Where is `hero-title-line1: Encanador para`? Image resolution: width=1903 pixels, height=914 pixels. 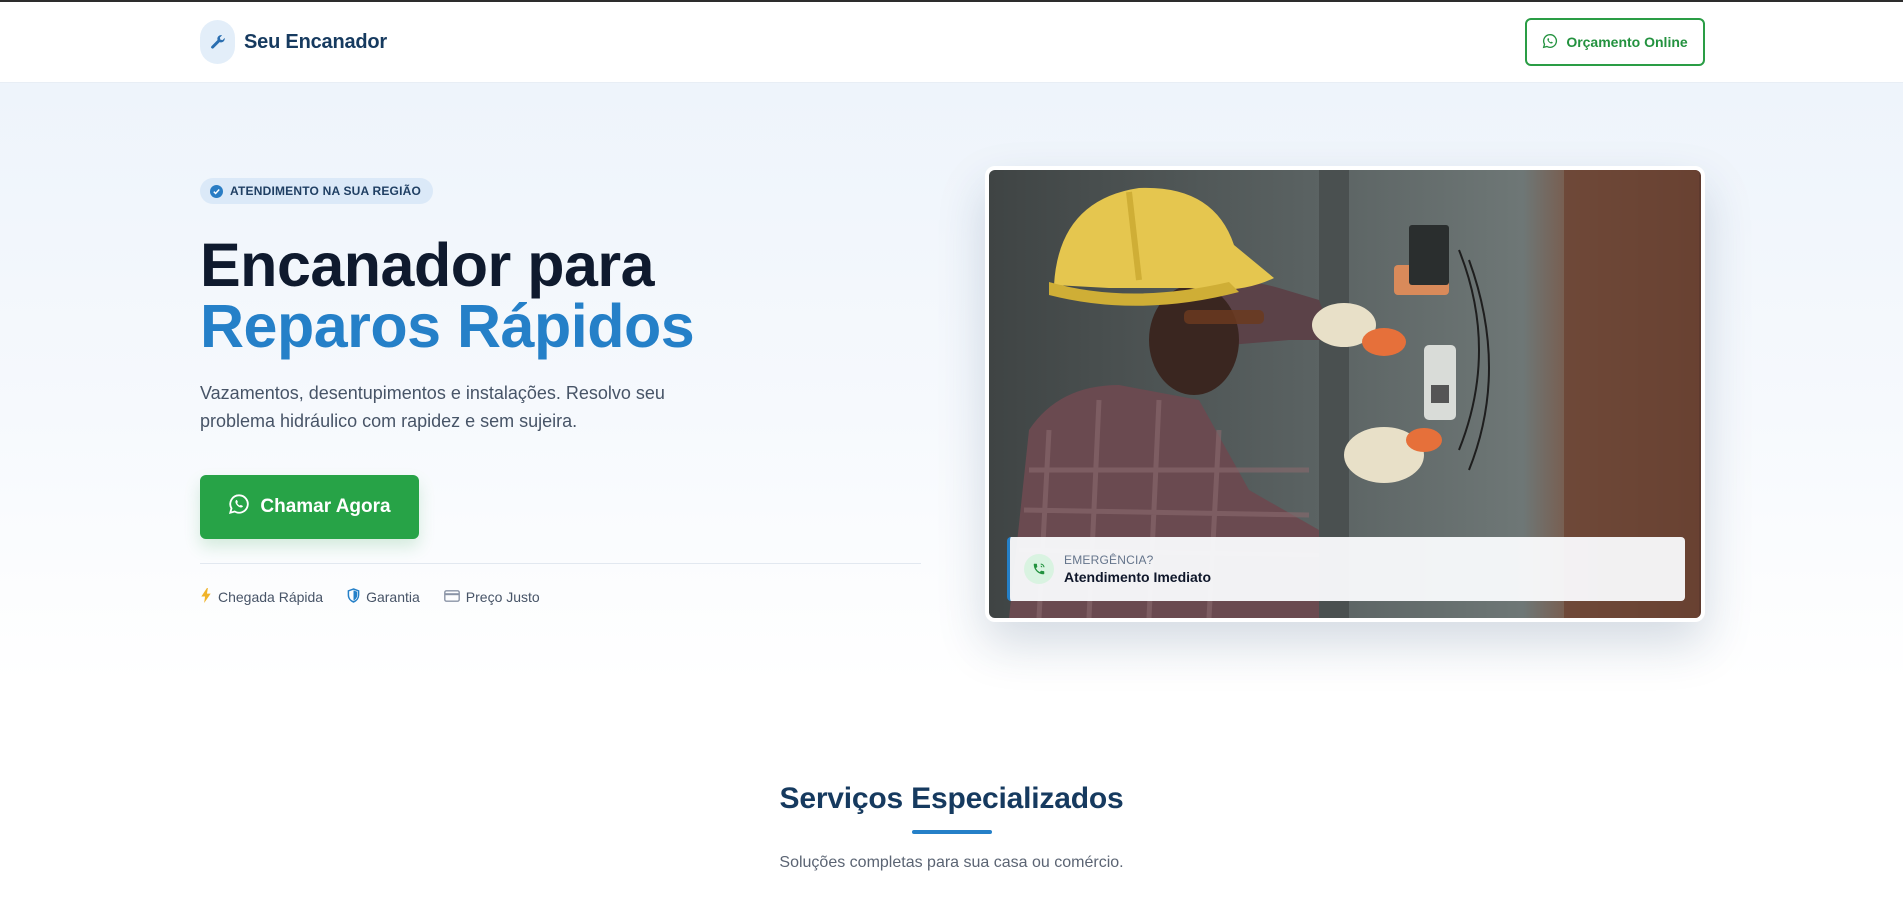
hero-title-line1: Encanador para is located at coordinates (427, 265).